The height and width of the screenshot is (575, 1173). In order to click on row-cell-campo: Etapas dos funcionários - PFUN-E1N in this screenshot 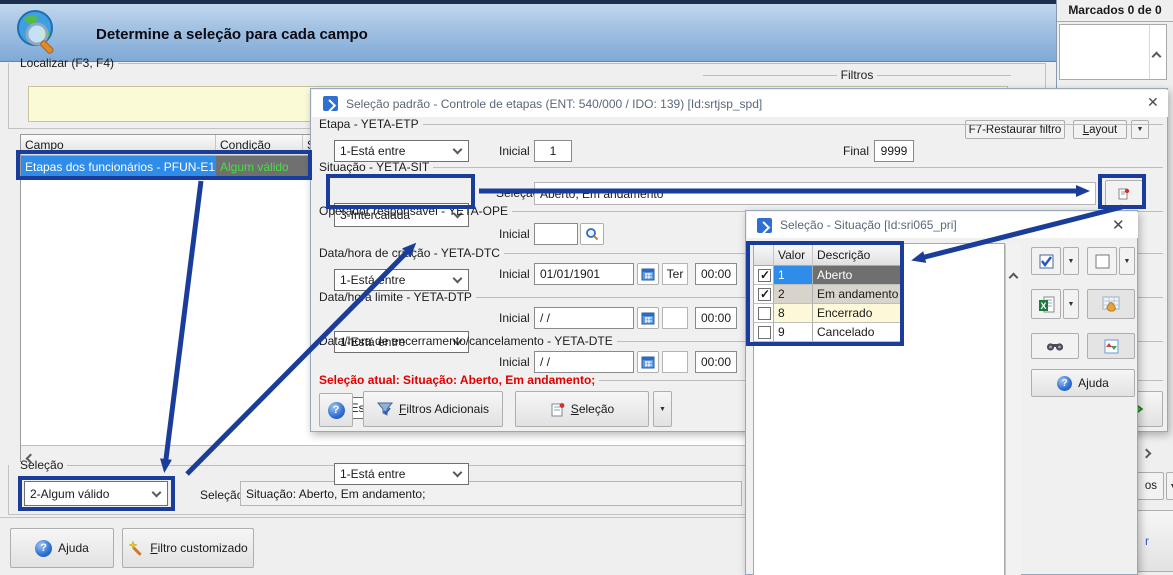, I will do `click(118, 166)`.